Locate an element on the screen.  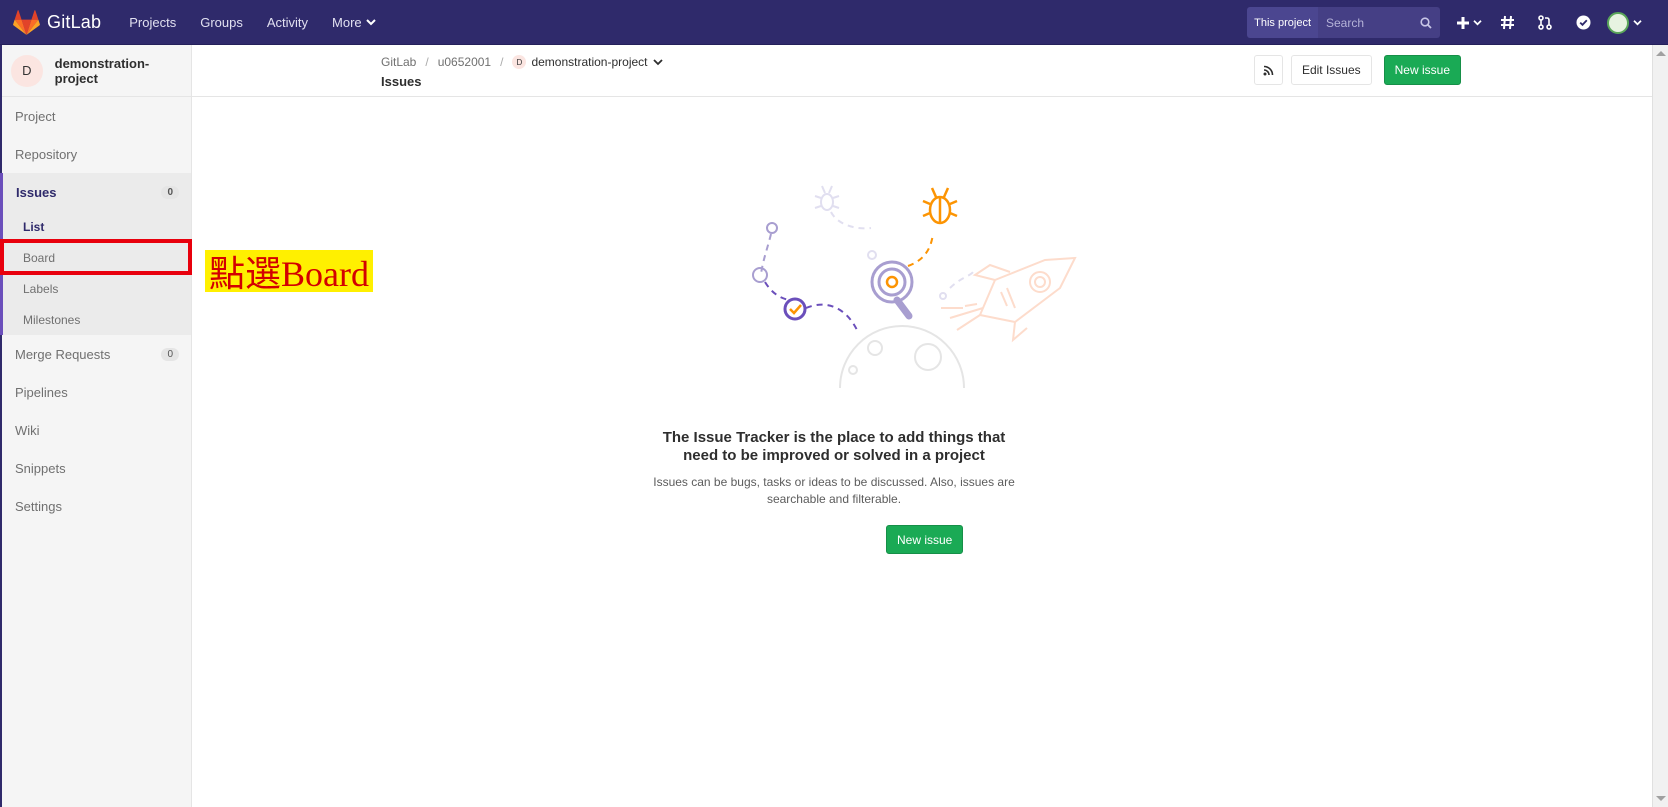
scroll-up-arrow-icon is located at coordinates (1661, 53).